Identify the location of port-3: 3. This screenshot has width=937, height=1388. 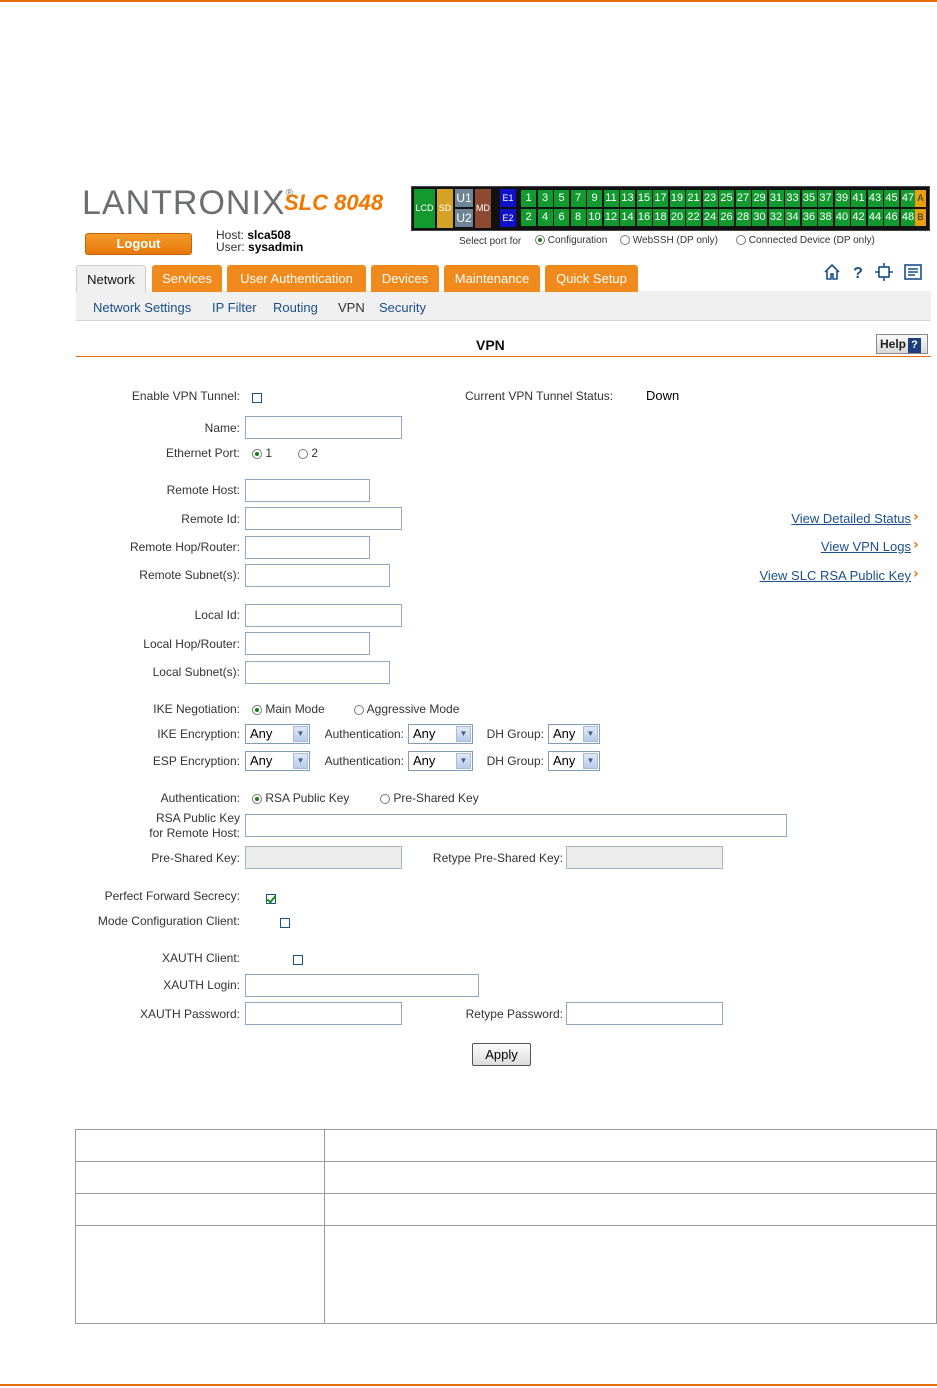
(545, 198).